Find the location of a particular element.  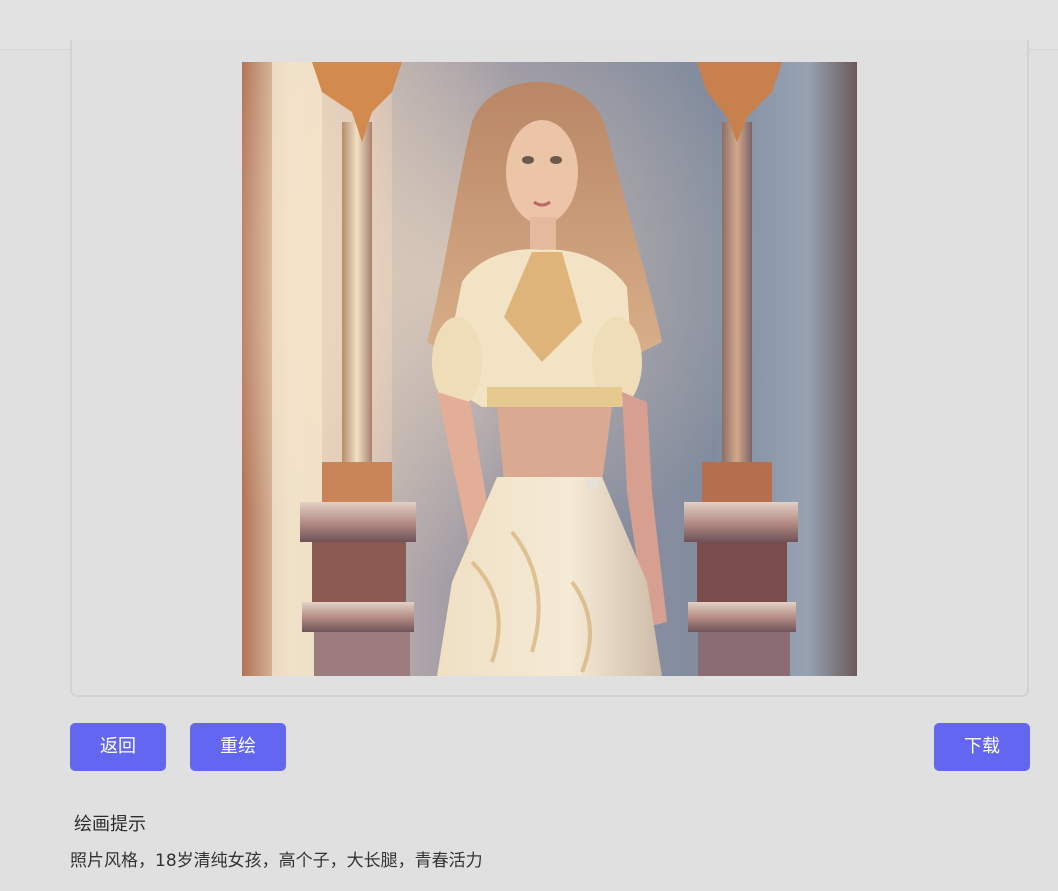

prompt-heading: 绘画提示 is located at coordinates (110, 824).